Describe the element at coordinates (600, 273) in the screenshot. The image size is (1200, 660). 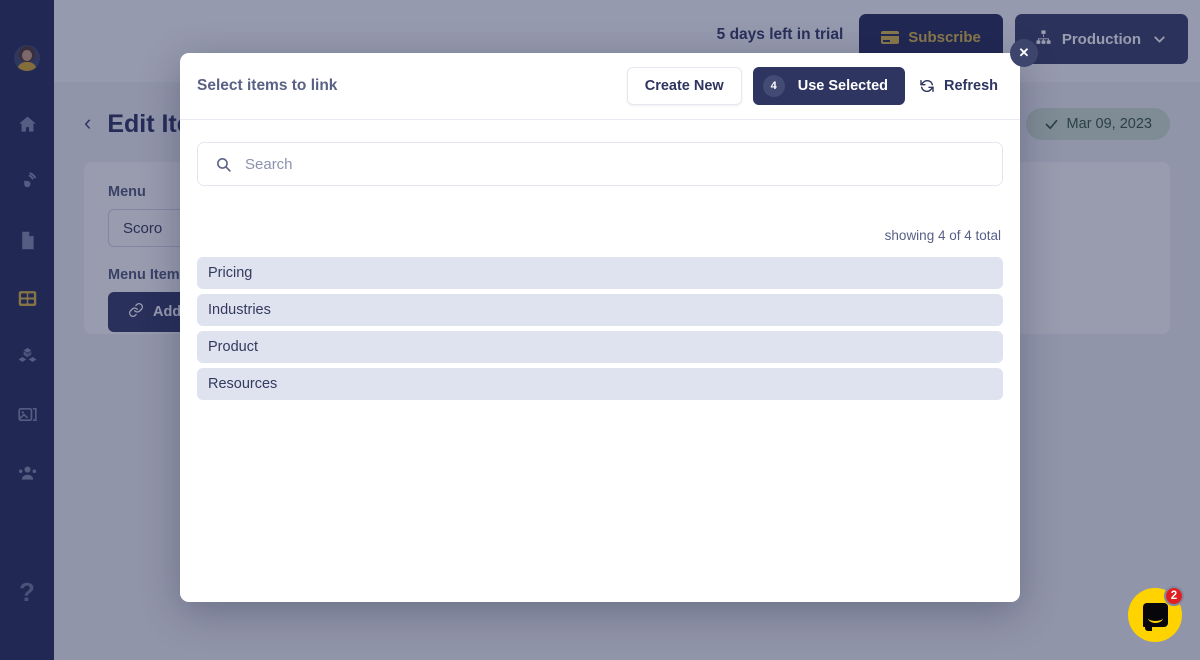
I see `list-item: Pricing` at that location.